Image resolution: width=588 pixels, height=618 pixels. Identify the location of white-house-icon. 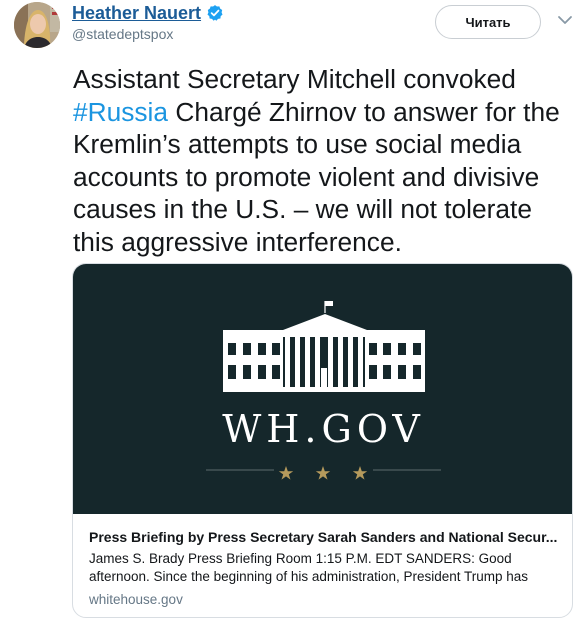
(323, 390).